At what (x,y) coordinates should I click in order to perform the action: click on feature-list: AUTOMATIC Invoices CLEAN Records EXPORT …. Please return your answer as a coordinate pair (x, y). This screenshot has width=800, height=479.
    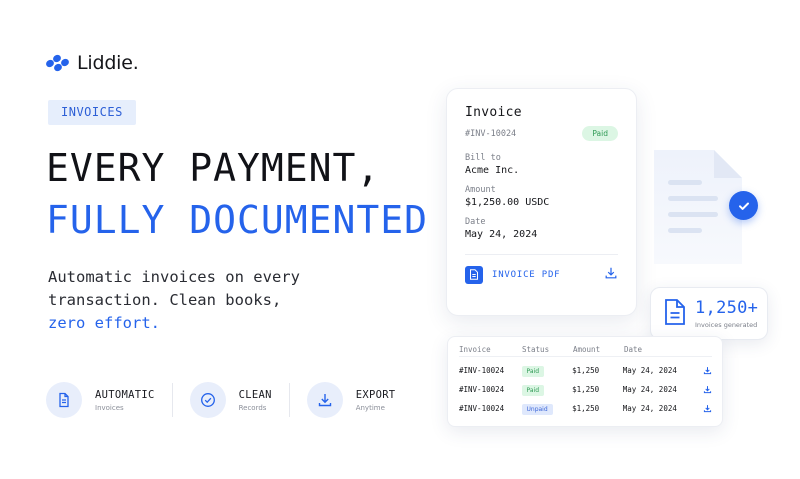
    Looking at the image, I should click on (220, 400).